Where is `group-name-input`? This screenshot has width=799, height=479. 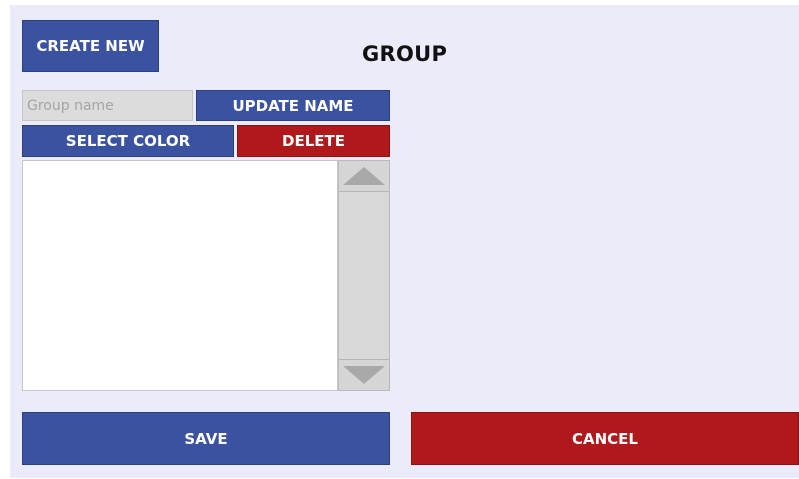 group-name-input is located at coordinates (107, 105).